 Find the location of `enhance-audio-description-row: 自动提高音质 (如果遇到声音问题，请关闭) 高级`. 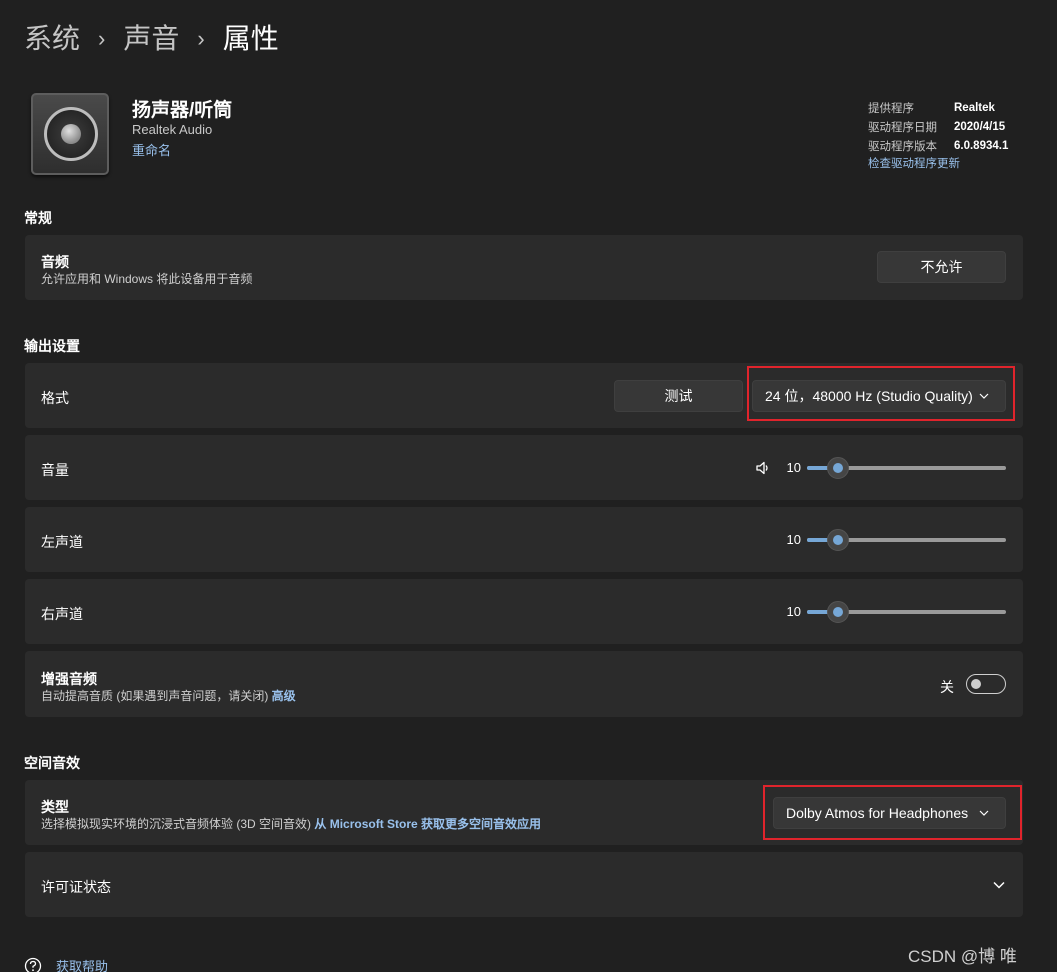

enhance-audio-description-row: 自动提高音质 (如果遇到声音问题，请关闭) 高级 is located at coordinates (168, 695).